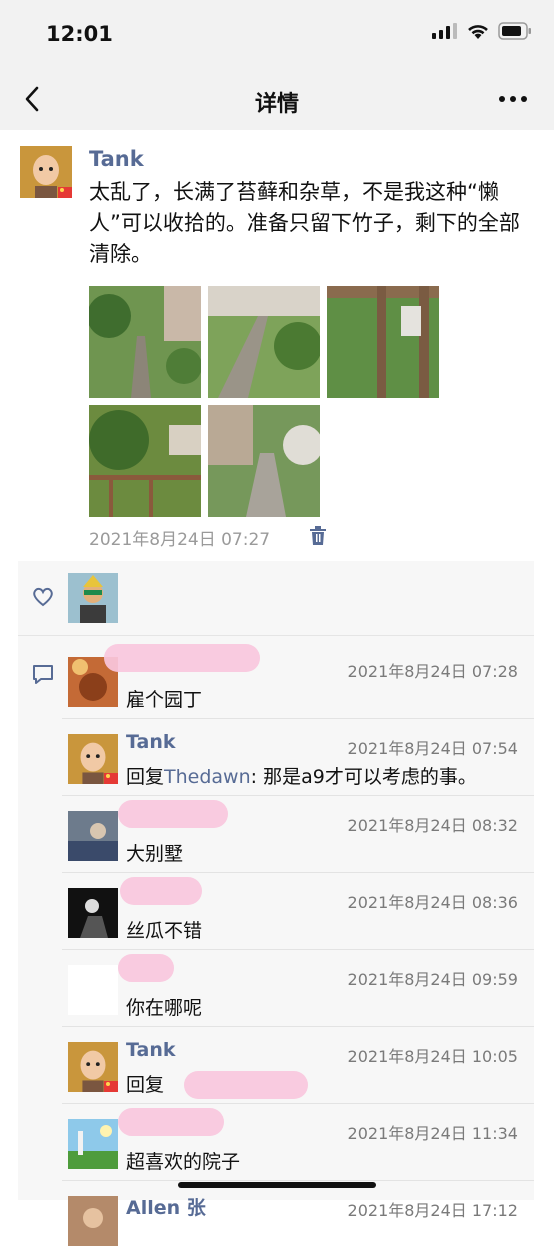 This screenshot has width=554, height=1258. Describe the element at coordinates (276, 834) in the screenshot. I see `comment-item: 2021年8月24日 08:32 大别墅` at that location.